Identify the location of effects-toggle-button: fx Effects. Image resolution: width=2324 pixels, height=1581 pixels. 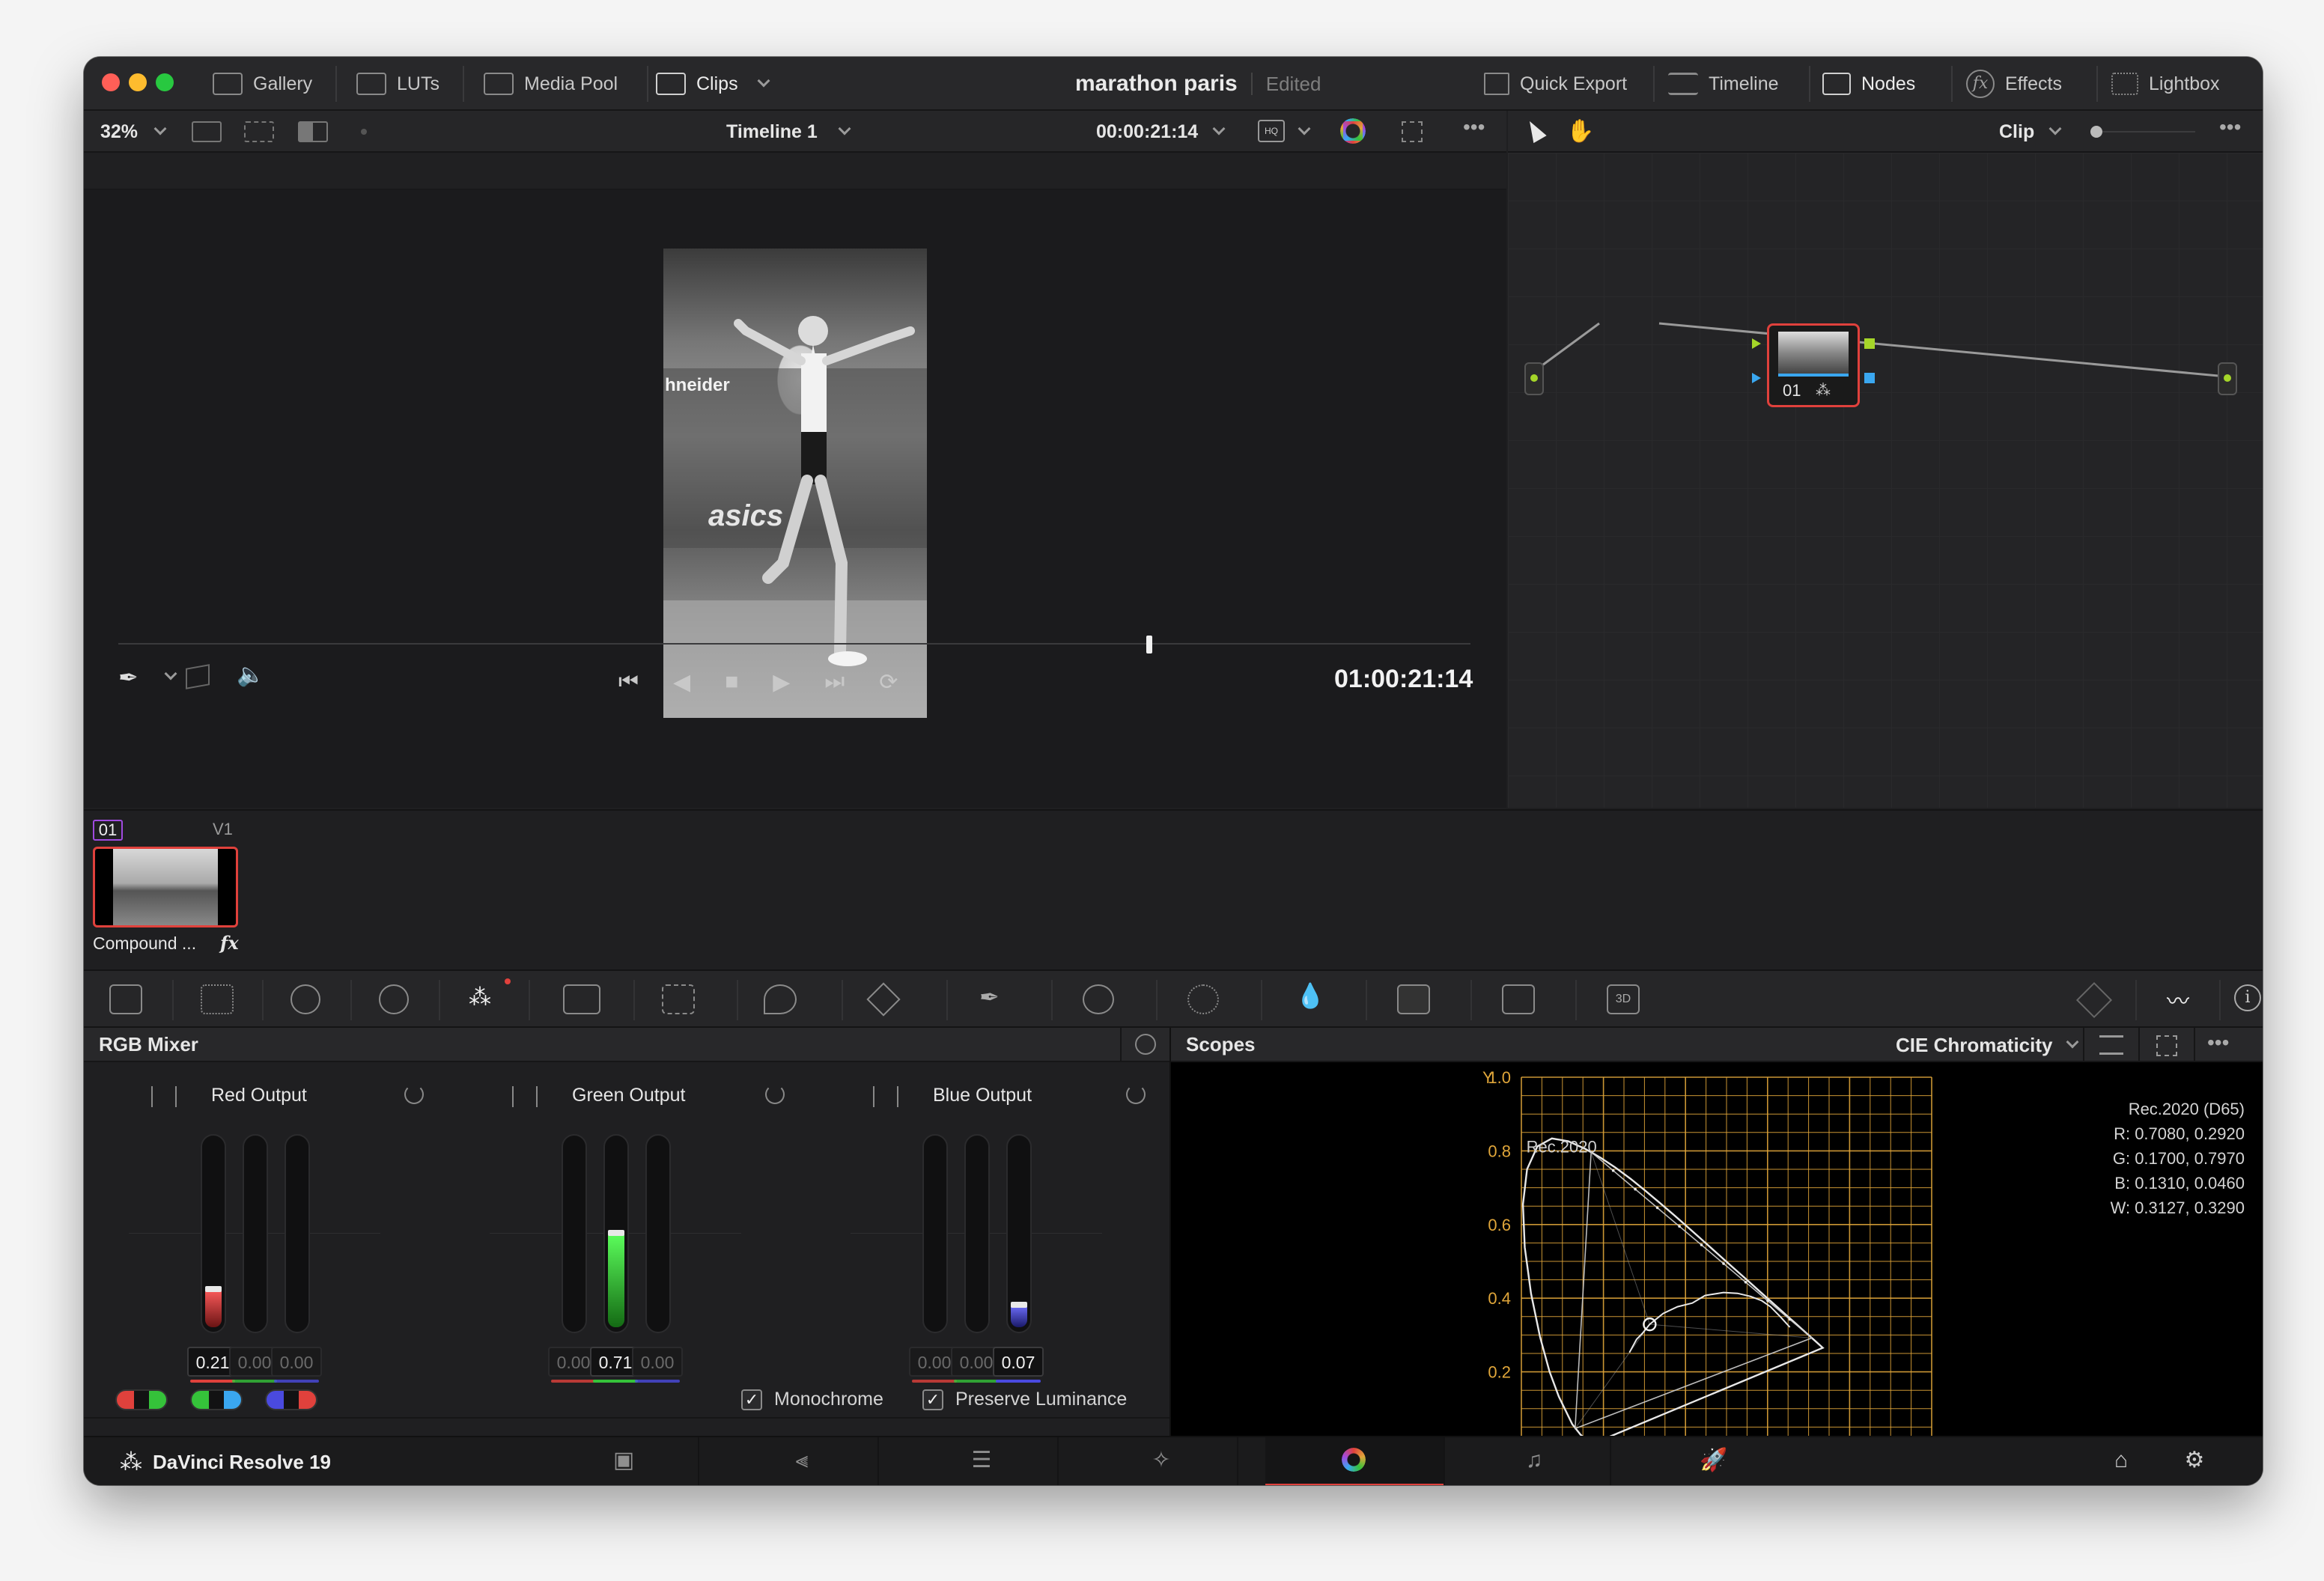
(2014, 84).